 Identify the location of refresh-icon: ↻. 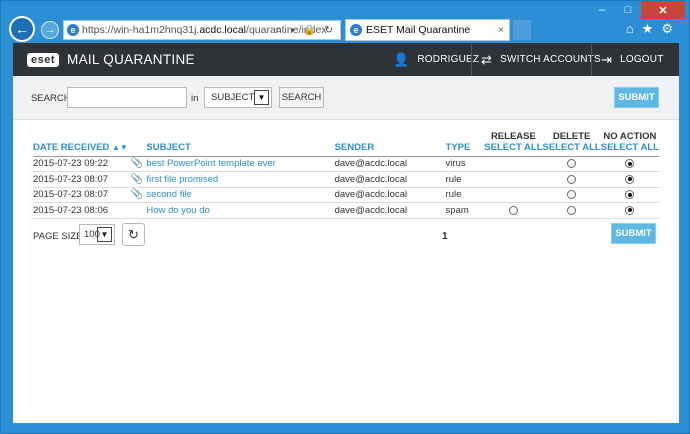
(133, 234).